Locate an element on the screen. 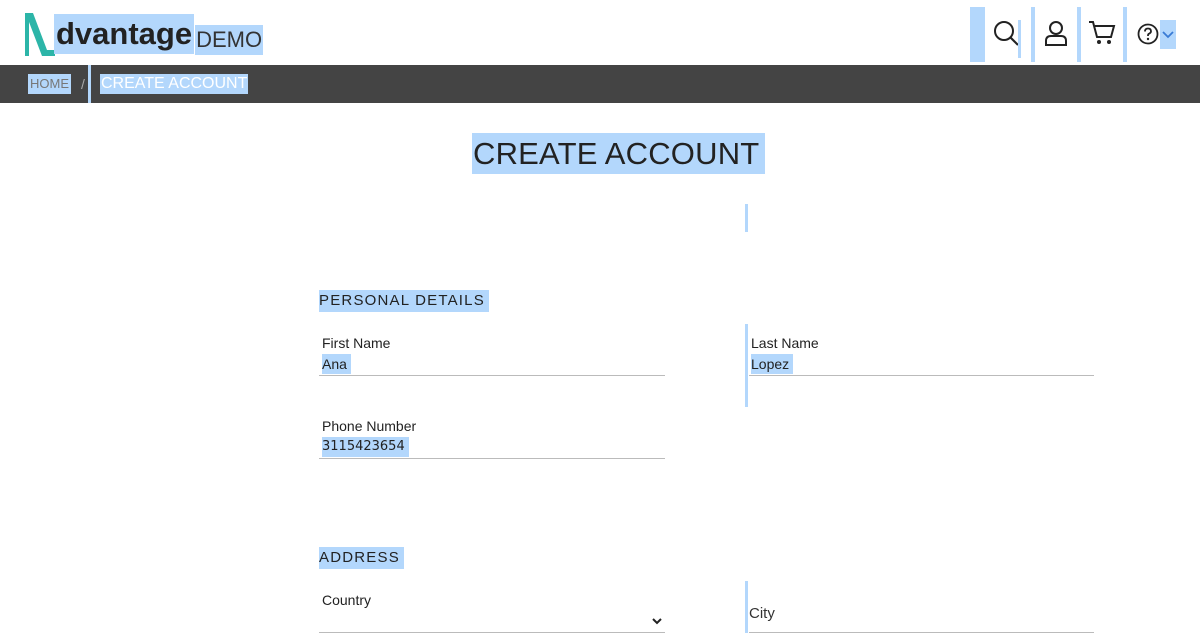 Image resolution: width=1200 pixels, height=633 pixels. breadcrumb-home-link: HOME is located at coordinates (49, 84).